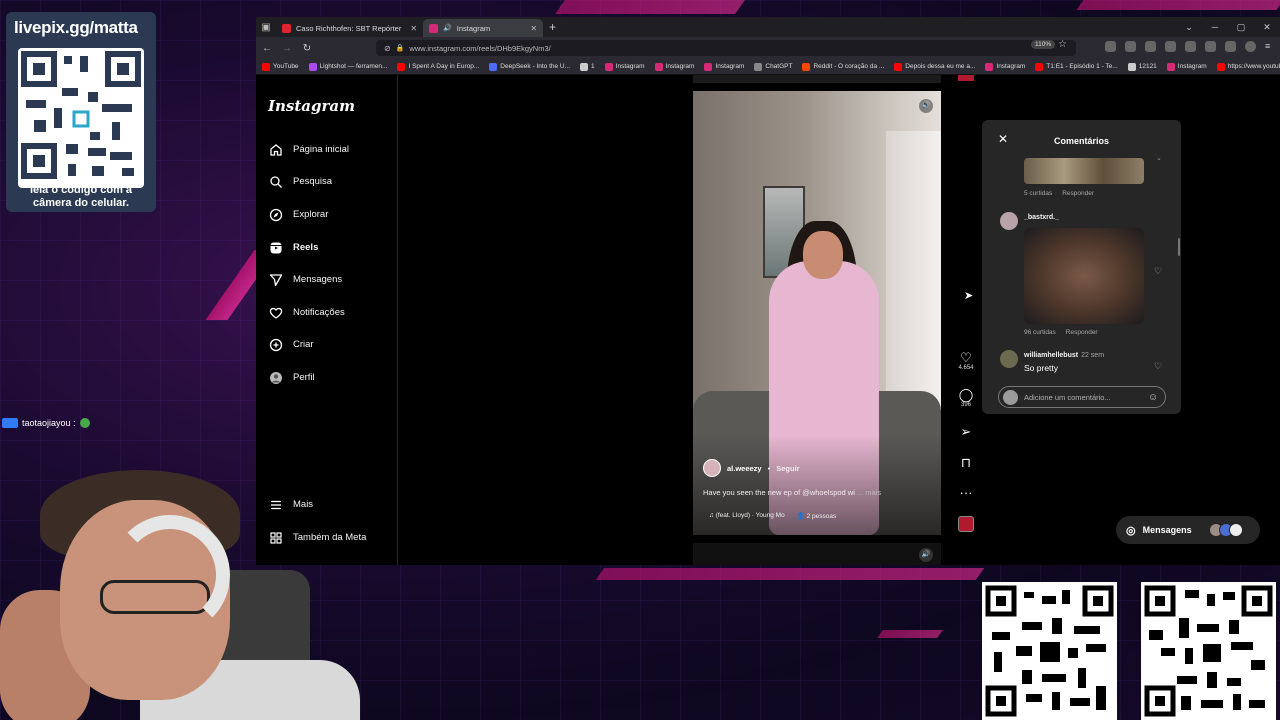 The width and height of the screenshot is (1280, 720). Describe the element at coordinates (1041, 217) in the screenshot. I see `comment-username: _bastxrd._` at that location.